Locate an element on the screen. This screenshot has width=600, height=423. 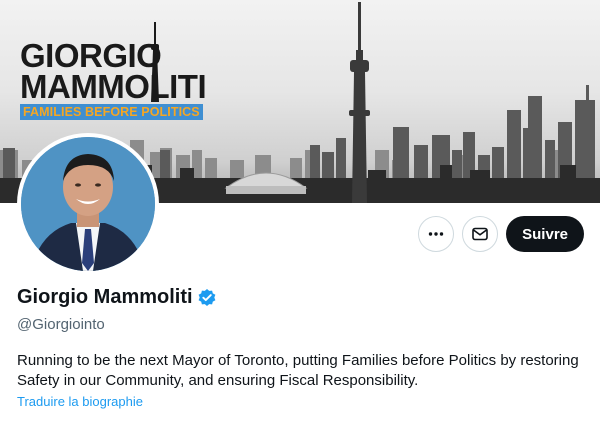
avatar is located at coordinates (88, 204).